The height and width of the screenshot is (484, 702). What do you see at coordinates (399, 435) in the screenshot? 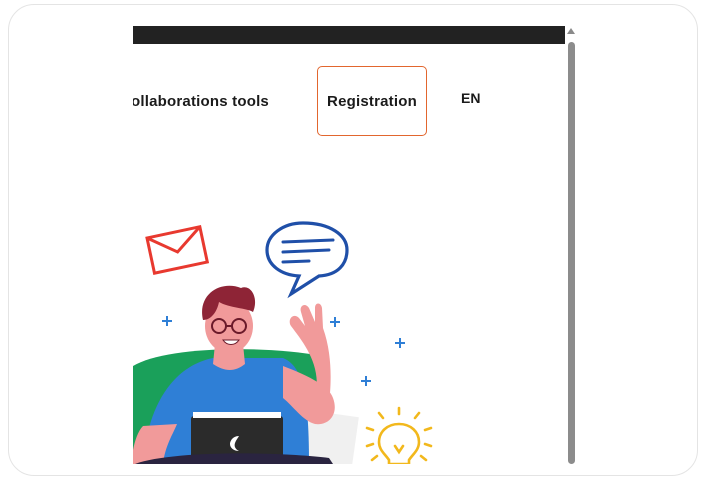
I see `lightbulb-icon` at bounding box center [399, 435].